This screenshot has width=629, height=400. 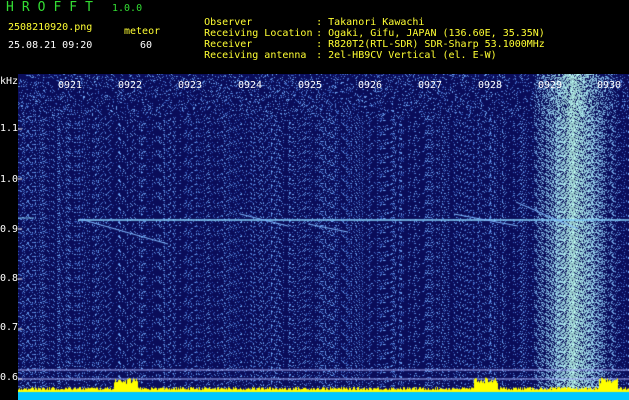 I want to click on x-tick-label: 0923, so click(x=190, y=85).